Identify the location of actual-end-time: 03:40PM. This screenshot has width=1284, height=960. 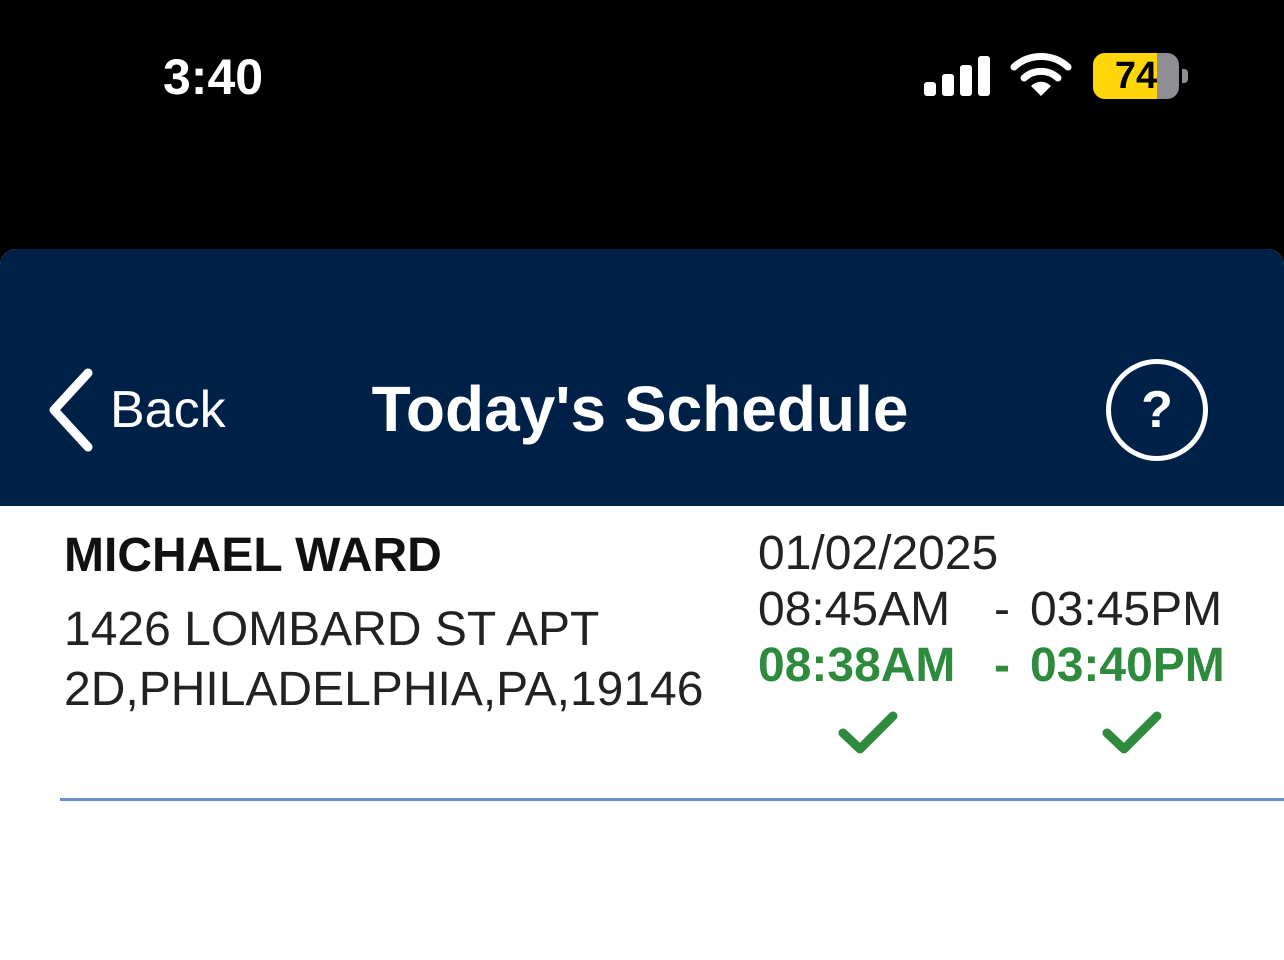
(1127, 665).